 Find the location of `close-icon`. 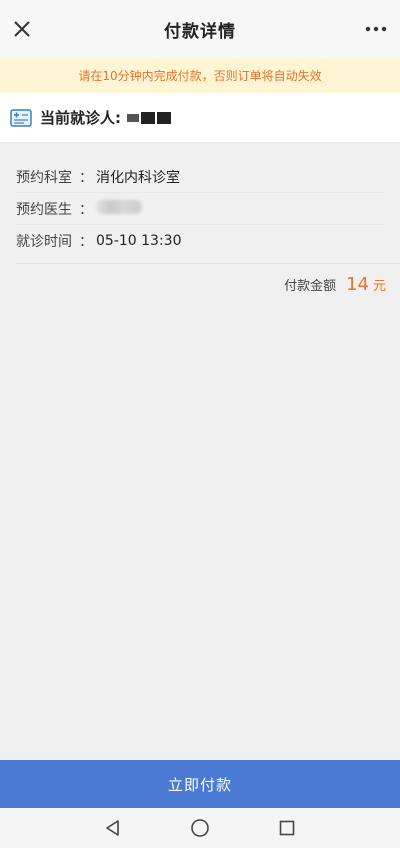

close-icon is located at coordinates (22, 29).